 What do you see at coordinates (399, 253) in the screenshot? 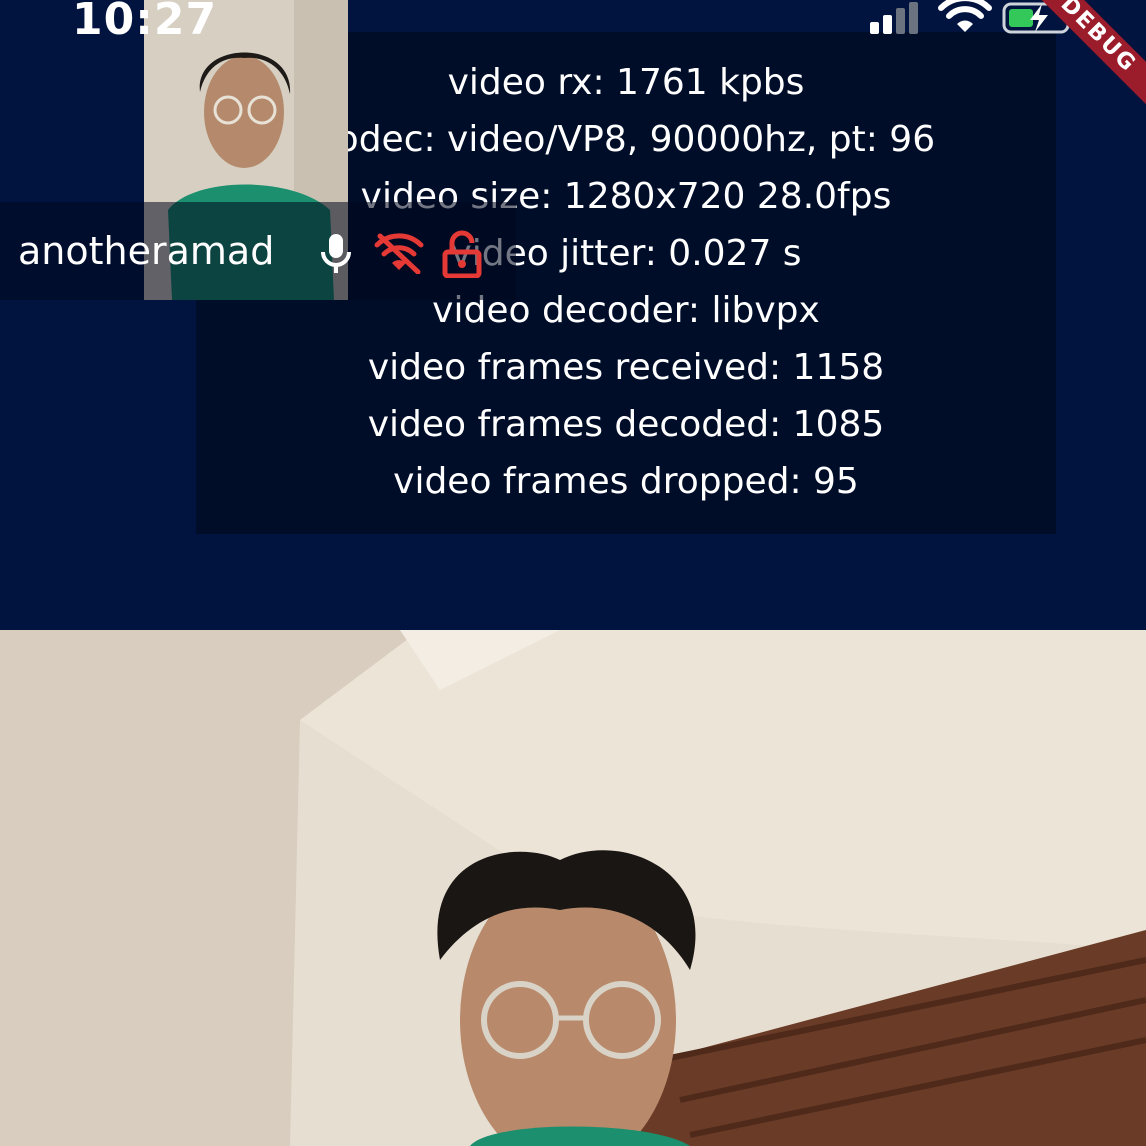
I see `wifi-off-icon` at bounding box center [399, 253].